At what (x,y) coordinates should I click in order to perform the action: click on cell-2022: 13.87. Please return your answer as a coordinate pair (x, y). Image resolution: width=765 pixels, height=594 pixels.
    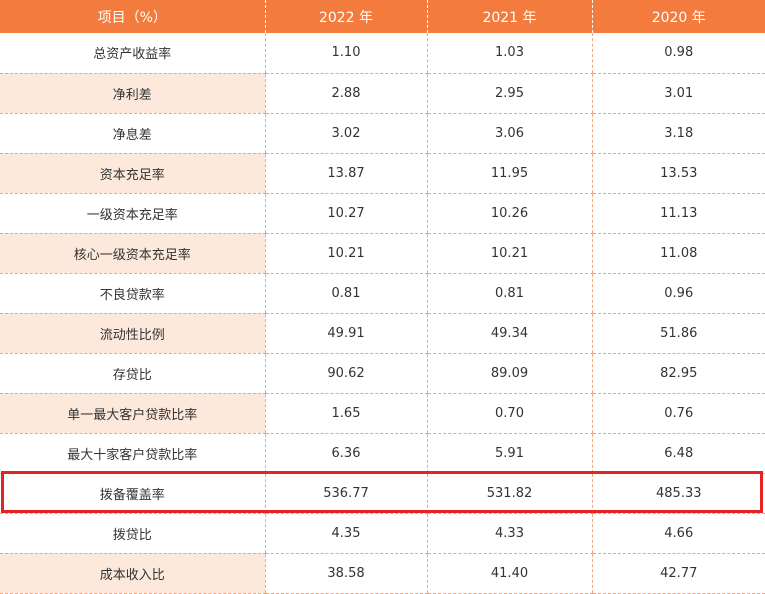
    Looking at the image, I should click on (345, 173).